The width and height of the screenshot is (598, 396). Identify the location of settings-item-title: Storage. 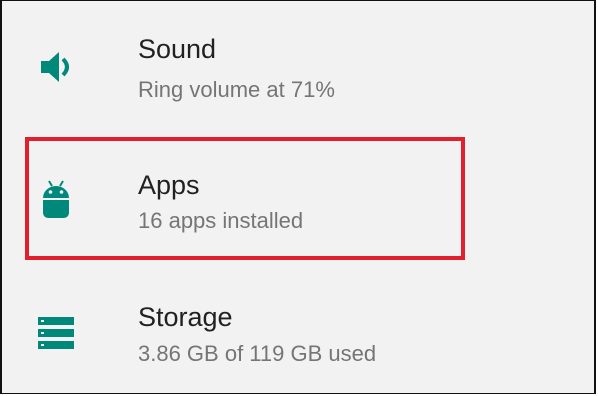
(185, 317).